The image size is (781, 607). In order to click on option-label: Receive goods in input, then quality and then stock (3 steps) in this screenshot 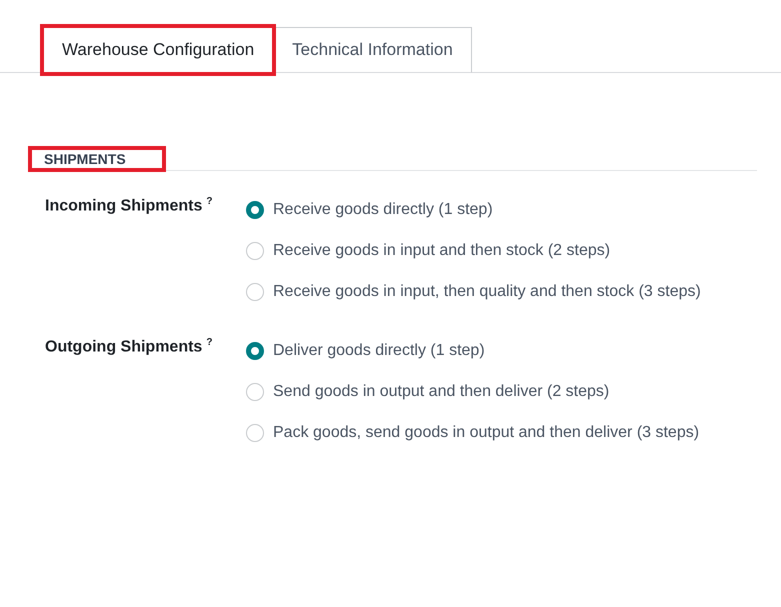, I will do `click(487, 291)`.